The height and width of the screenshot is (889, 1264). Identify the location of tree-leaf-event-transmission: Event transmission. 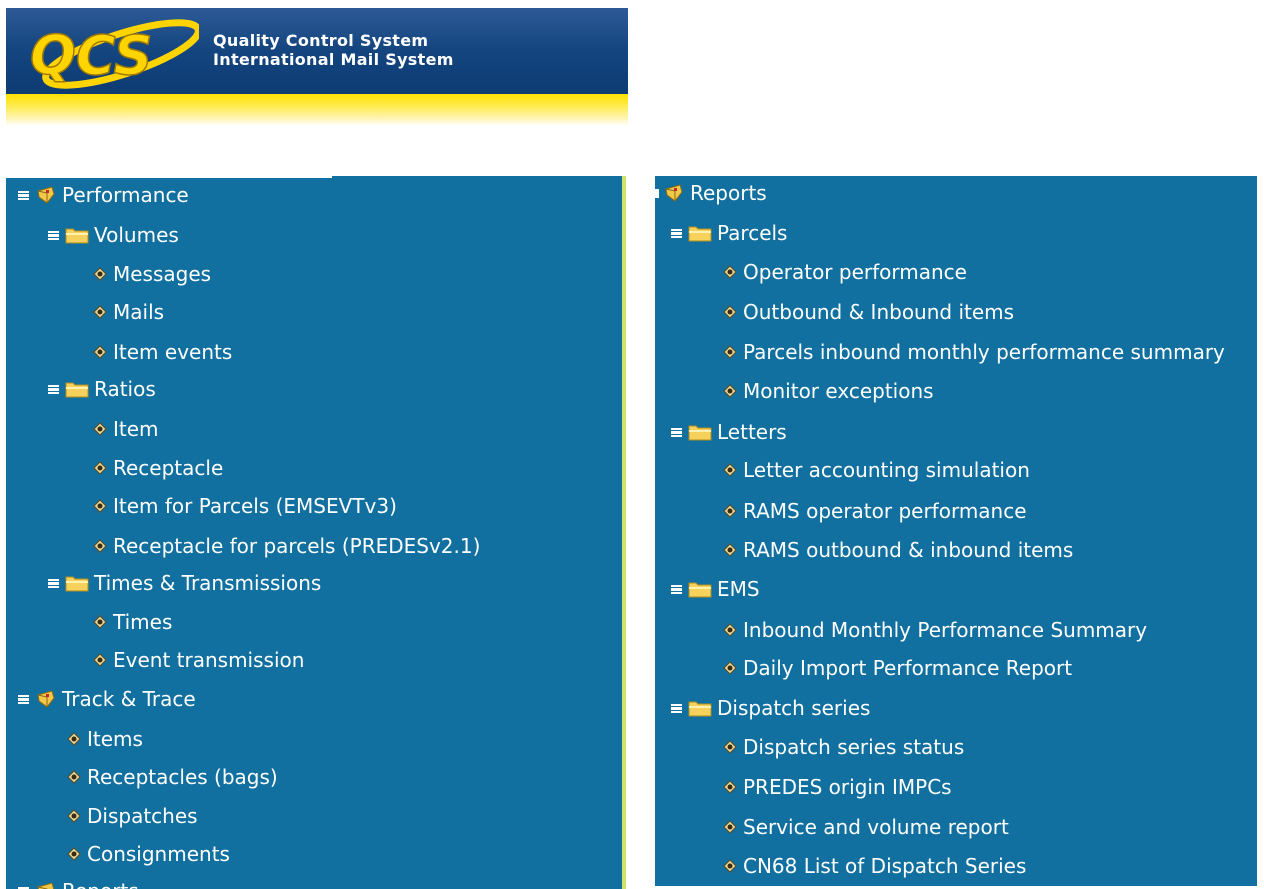
(198, 660).